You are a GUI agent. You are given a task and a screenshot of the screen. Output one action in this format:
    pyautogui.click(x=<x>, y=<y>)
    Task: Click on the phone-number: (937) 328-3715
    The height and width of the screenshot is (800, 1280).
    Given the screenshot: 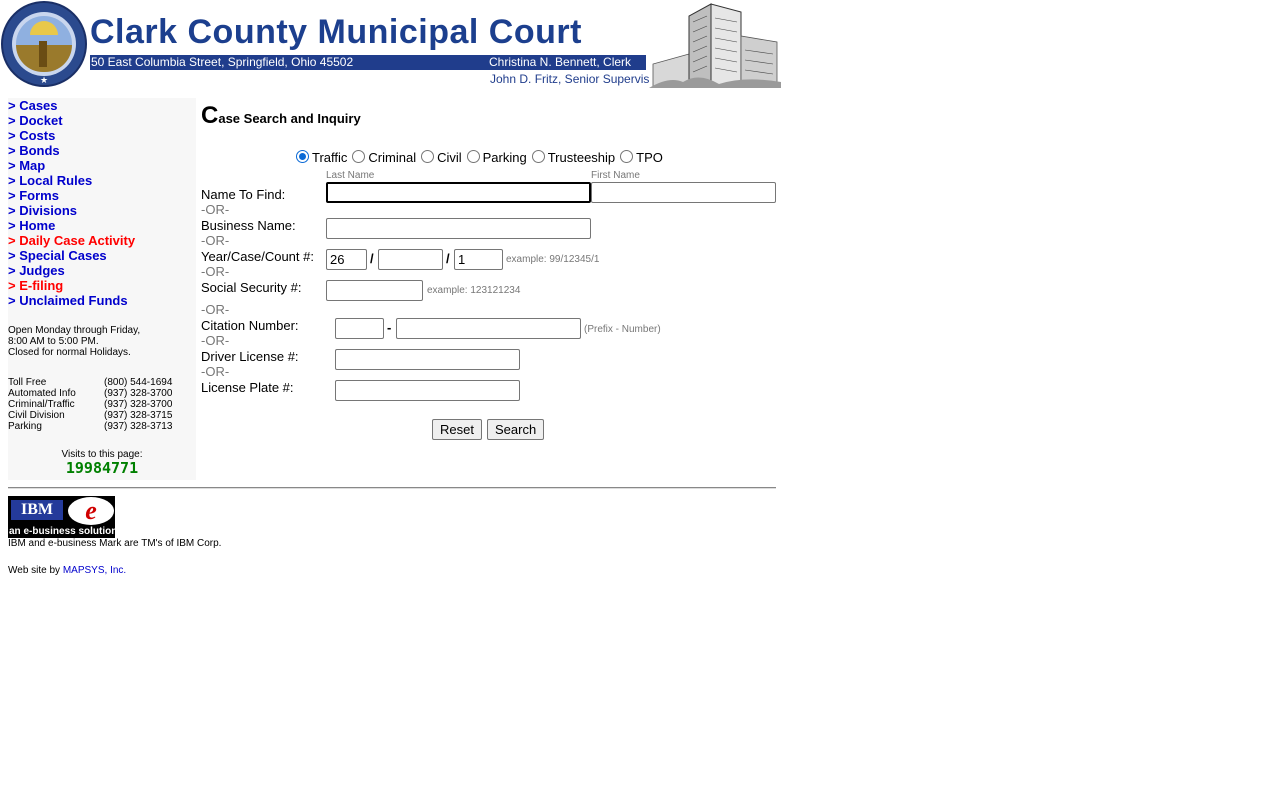 What is the action you would take?
    pyautogui.click(x=138, y=415)
    